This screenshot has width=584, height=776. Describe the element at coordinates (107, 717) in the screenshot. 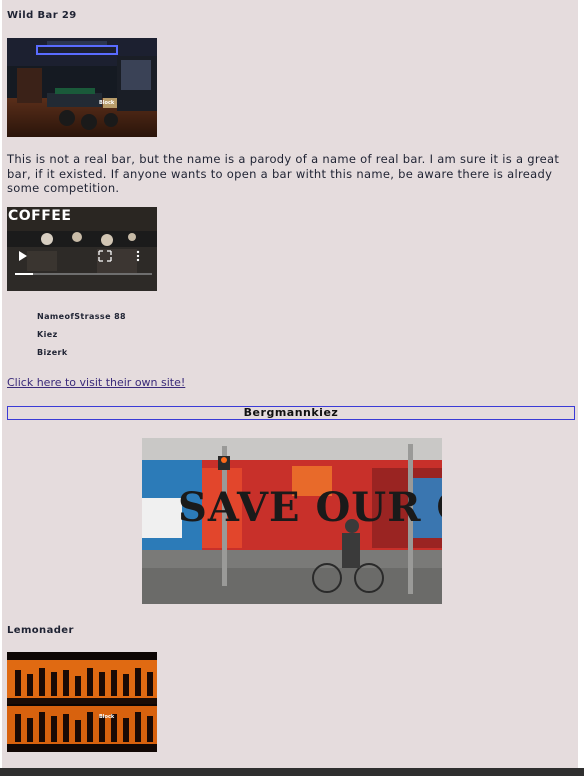

I see `image-watermark-2: Block` at that location.